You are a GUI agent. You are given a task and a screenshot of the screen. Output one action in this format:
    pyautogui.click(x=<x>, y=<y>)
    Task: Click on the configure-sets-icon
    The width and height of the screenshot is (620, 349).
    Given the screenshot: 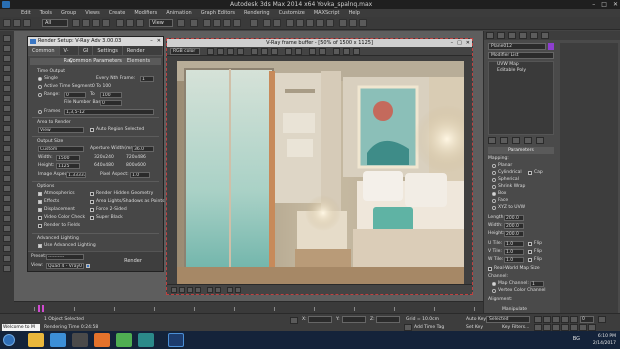 What is the action you would take?
    pyautogui.click(x=540, y=140)
    